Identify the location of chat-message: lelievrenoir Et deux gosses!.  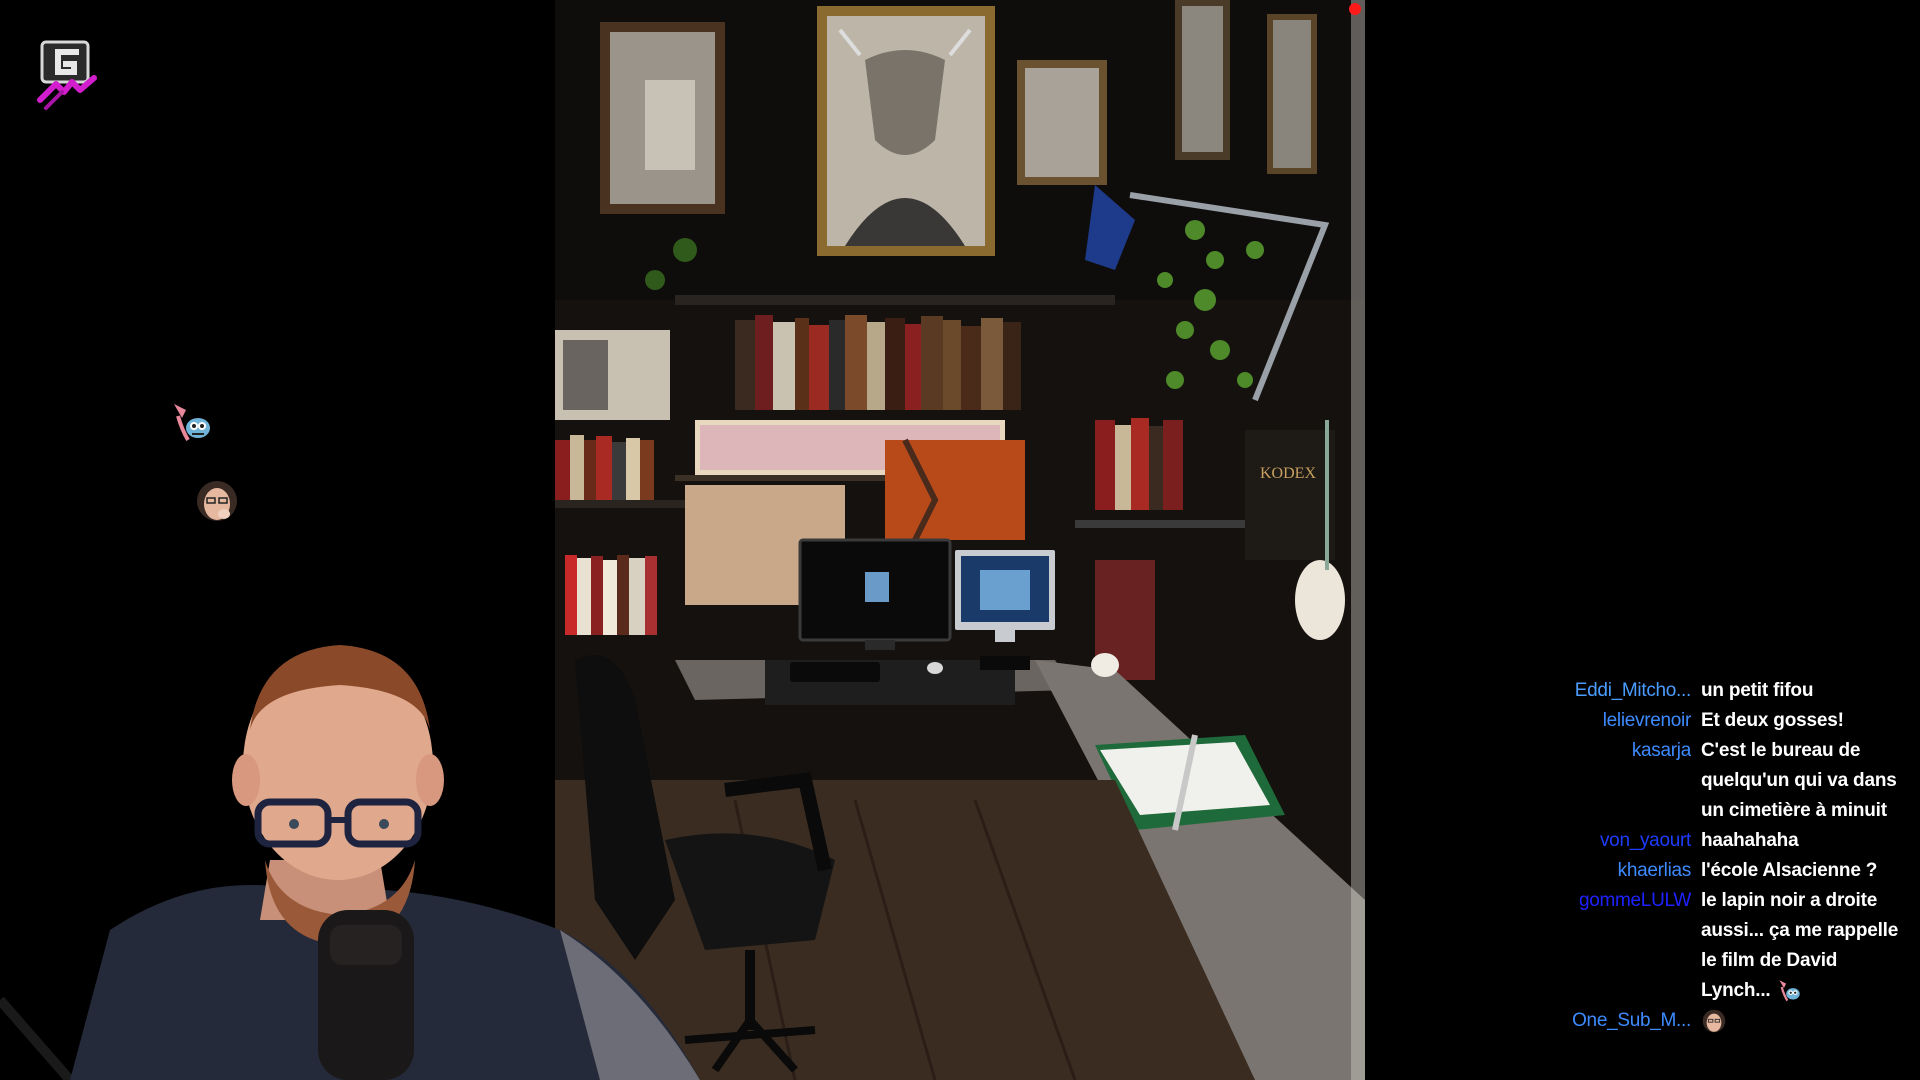
(1735, 721).